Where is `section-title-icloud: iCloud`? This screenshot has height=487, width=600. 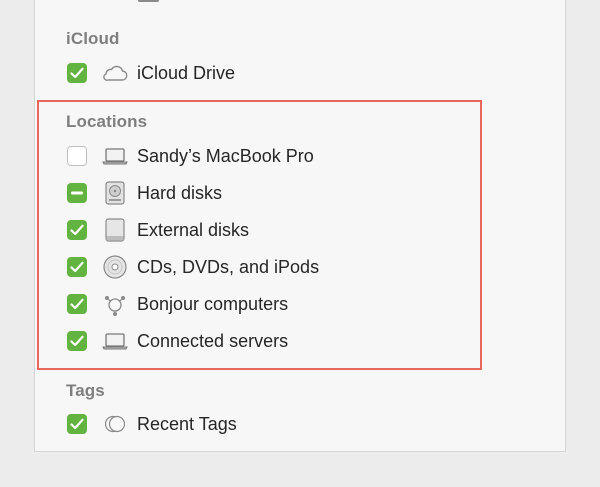 section-title-icloud: iCloud is located at coordinates (93, 38).